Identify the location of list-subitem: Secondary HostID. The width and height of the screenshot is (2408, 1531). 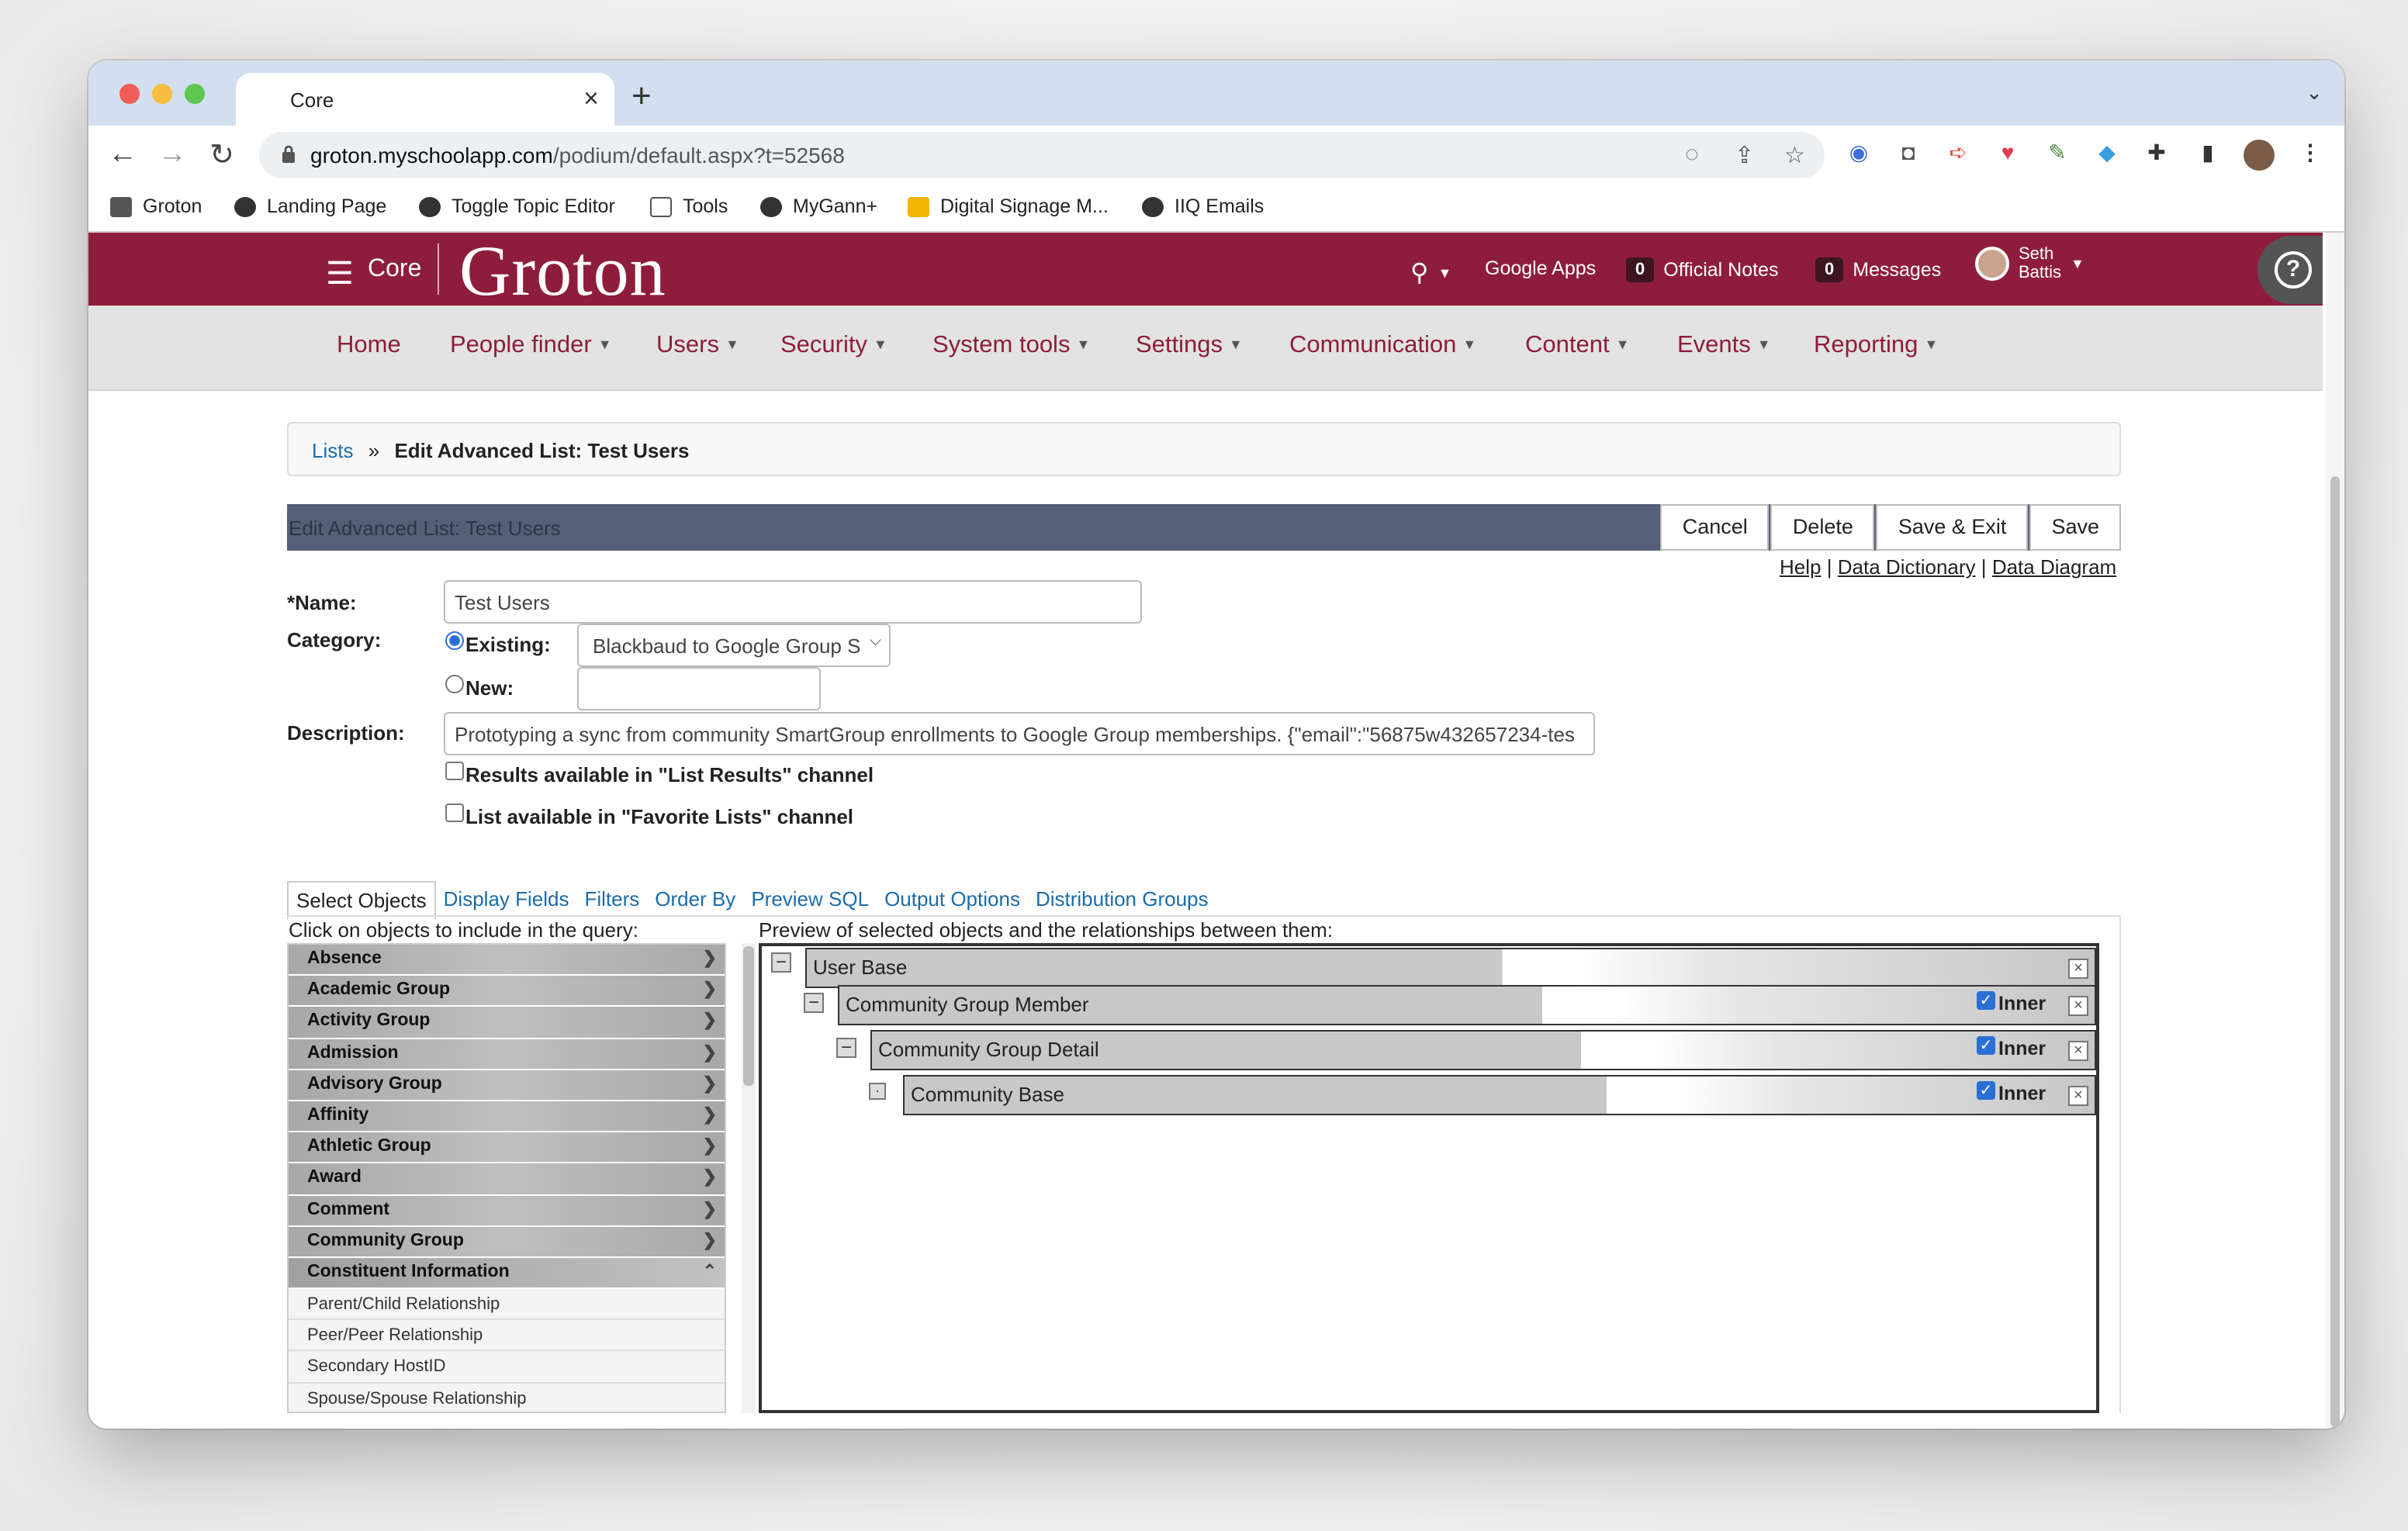
(507, 1367).